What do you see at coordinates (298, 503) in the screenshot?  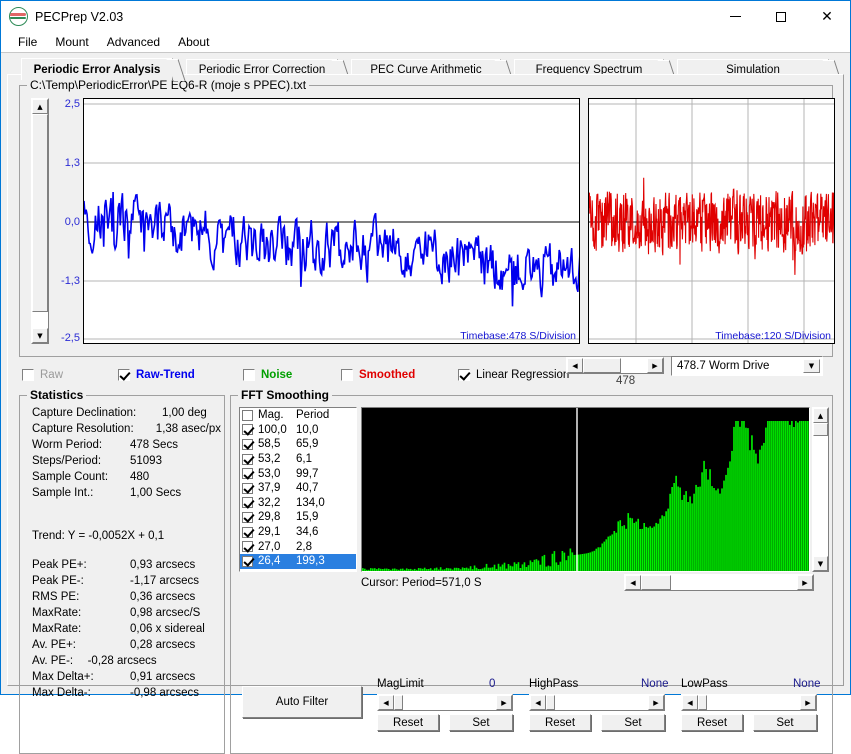 I see `fft-list-item: 32,2 134,0` at bounding box center [298, 503].